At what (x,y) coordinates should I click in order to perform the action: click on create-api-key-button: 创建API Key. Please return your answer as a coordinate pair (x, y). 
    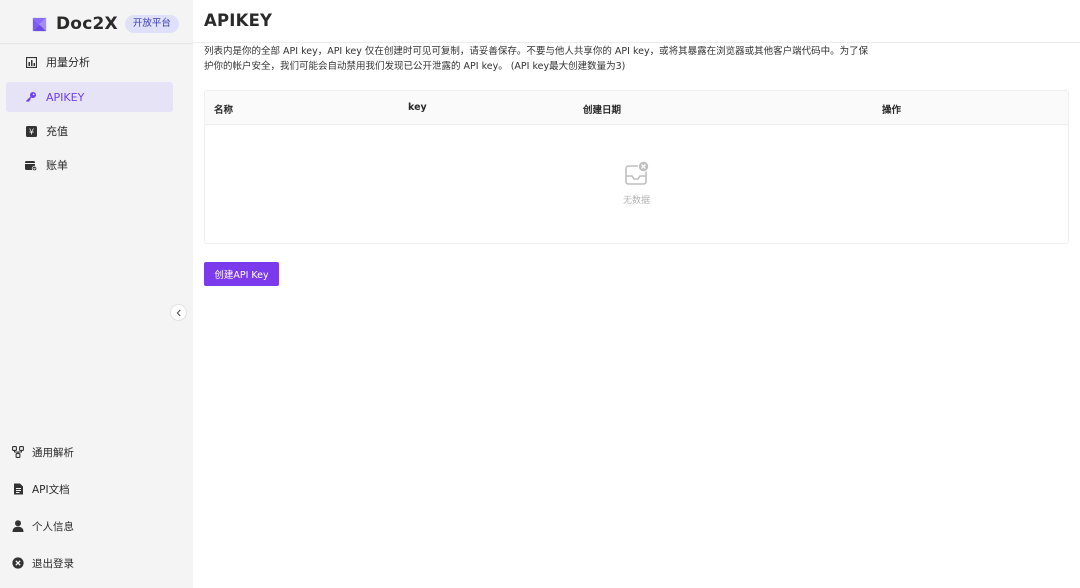
    Looking at the image, I should click on (241, 274).